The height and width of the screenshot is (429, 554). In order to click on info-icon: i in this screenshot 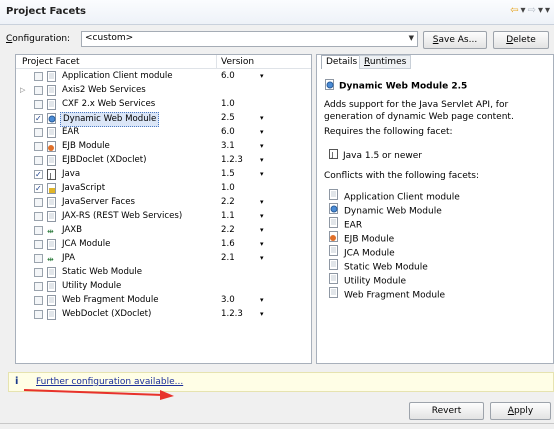, I will do `click(17, 381)`.